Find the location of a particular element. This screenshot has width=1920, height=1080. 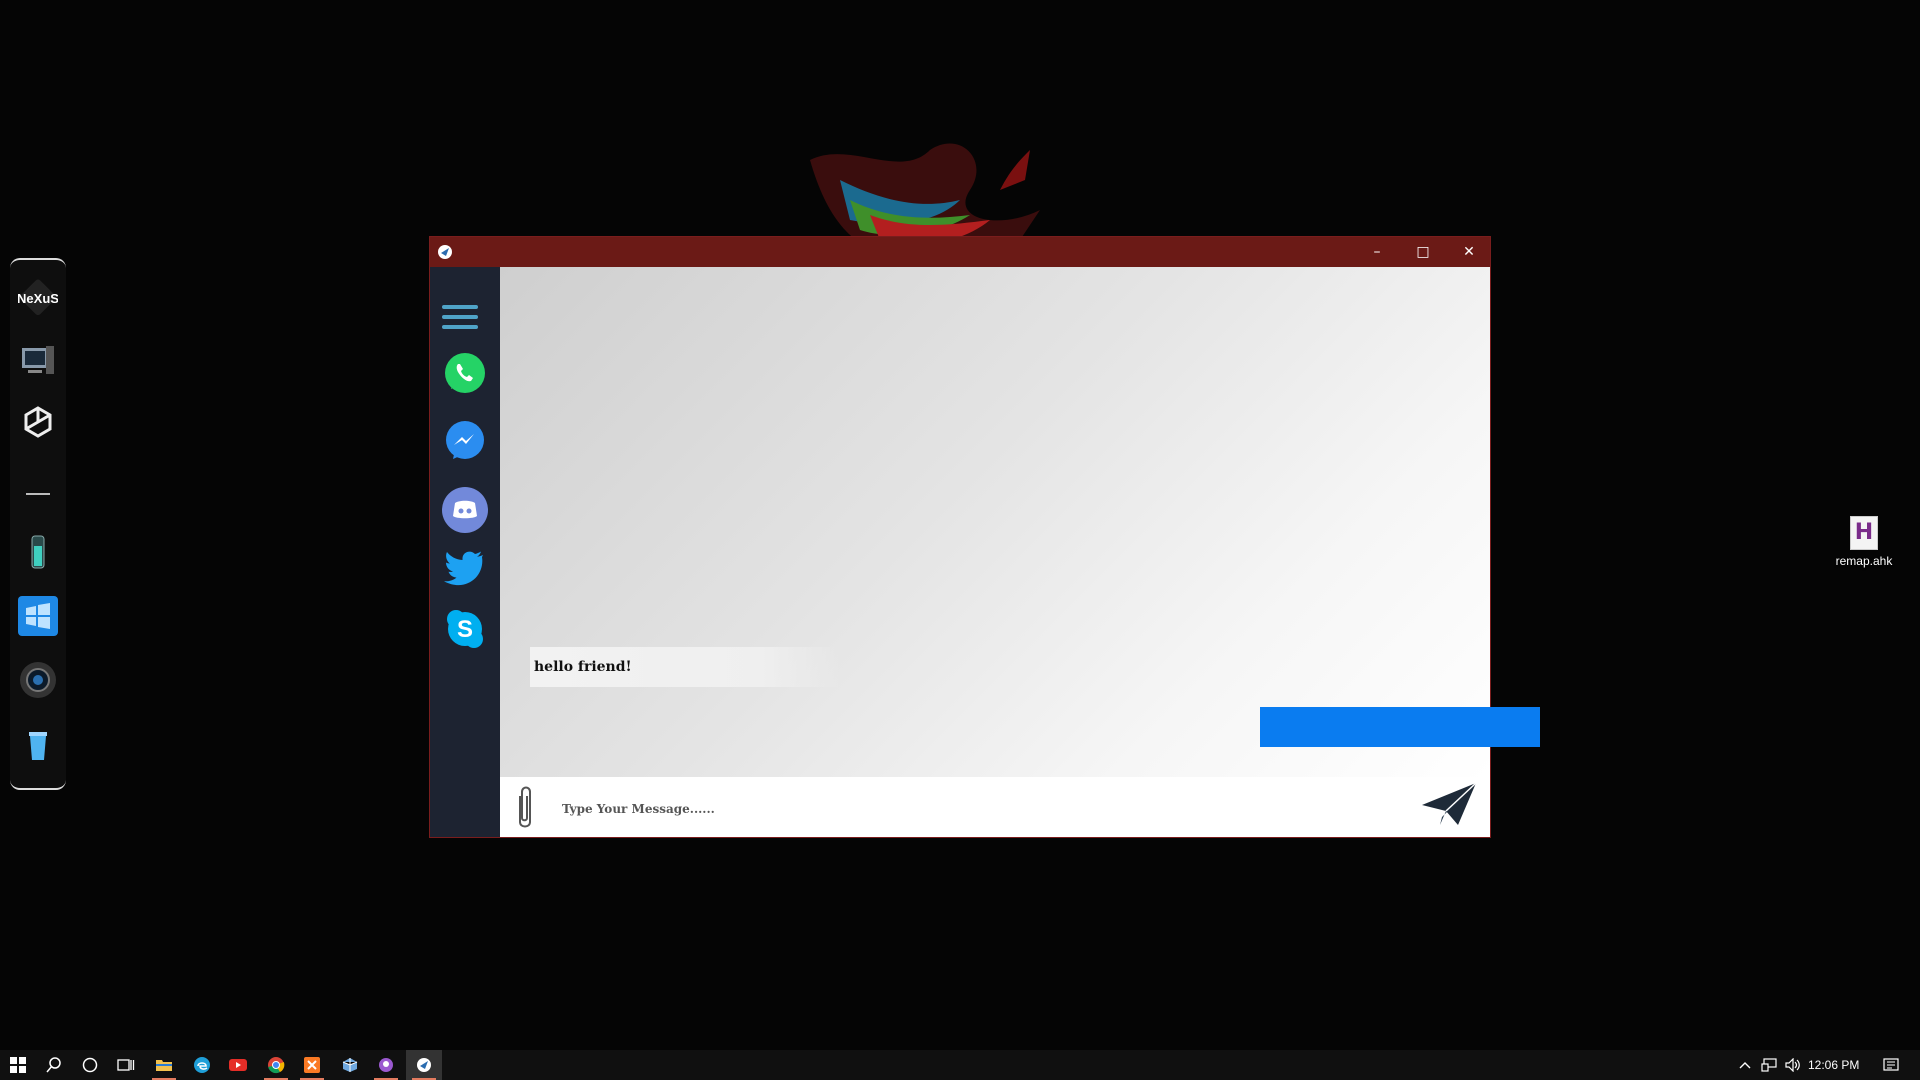

chrome-icon is located at coordinates (276, 1065).